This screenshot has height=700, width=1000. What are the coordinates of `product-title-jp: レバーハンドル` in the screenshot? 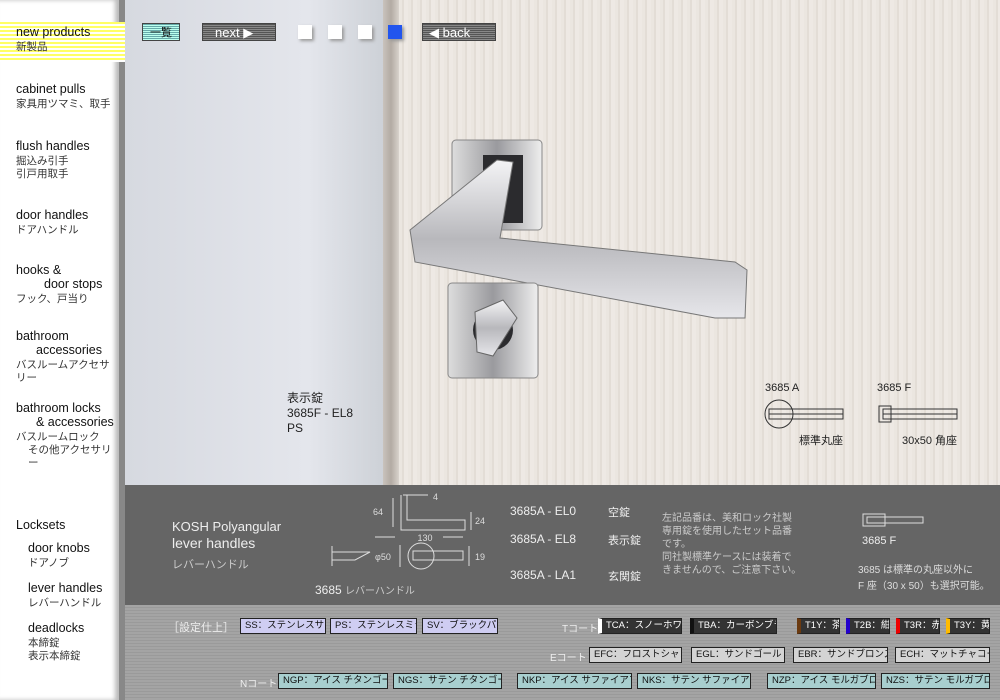 It's located at (210, 565).